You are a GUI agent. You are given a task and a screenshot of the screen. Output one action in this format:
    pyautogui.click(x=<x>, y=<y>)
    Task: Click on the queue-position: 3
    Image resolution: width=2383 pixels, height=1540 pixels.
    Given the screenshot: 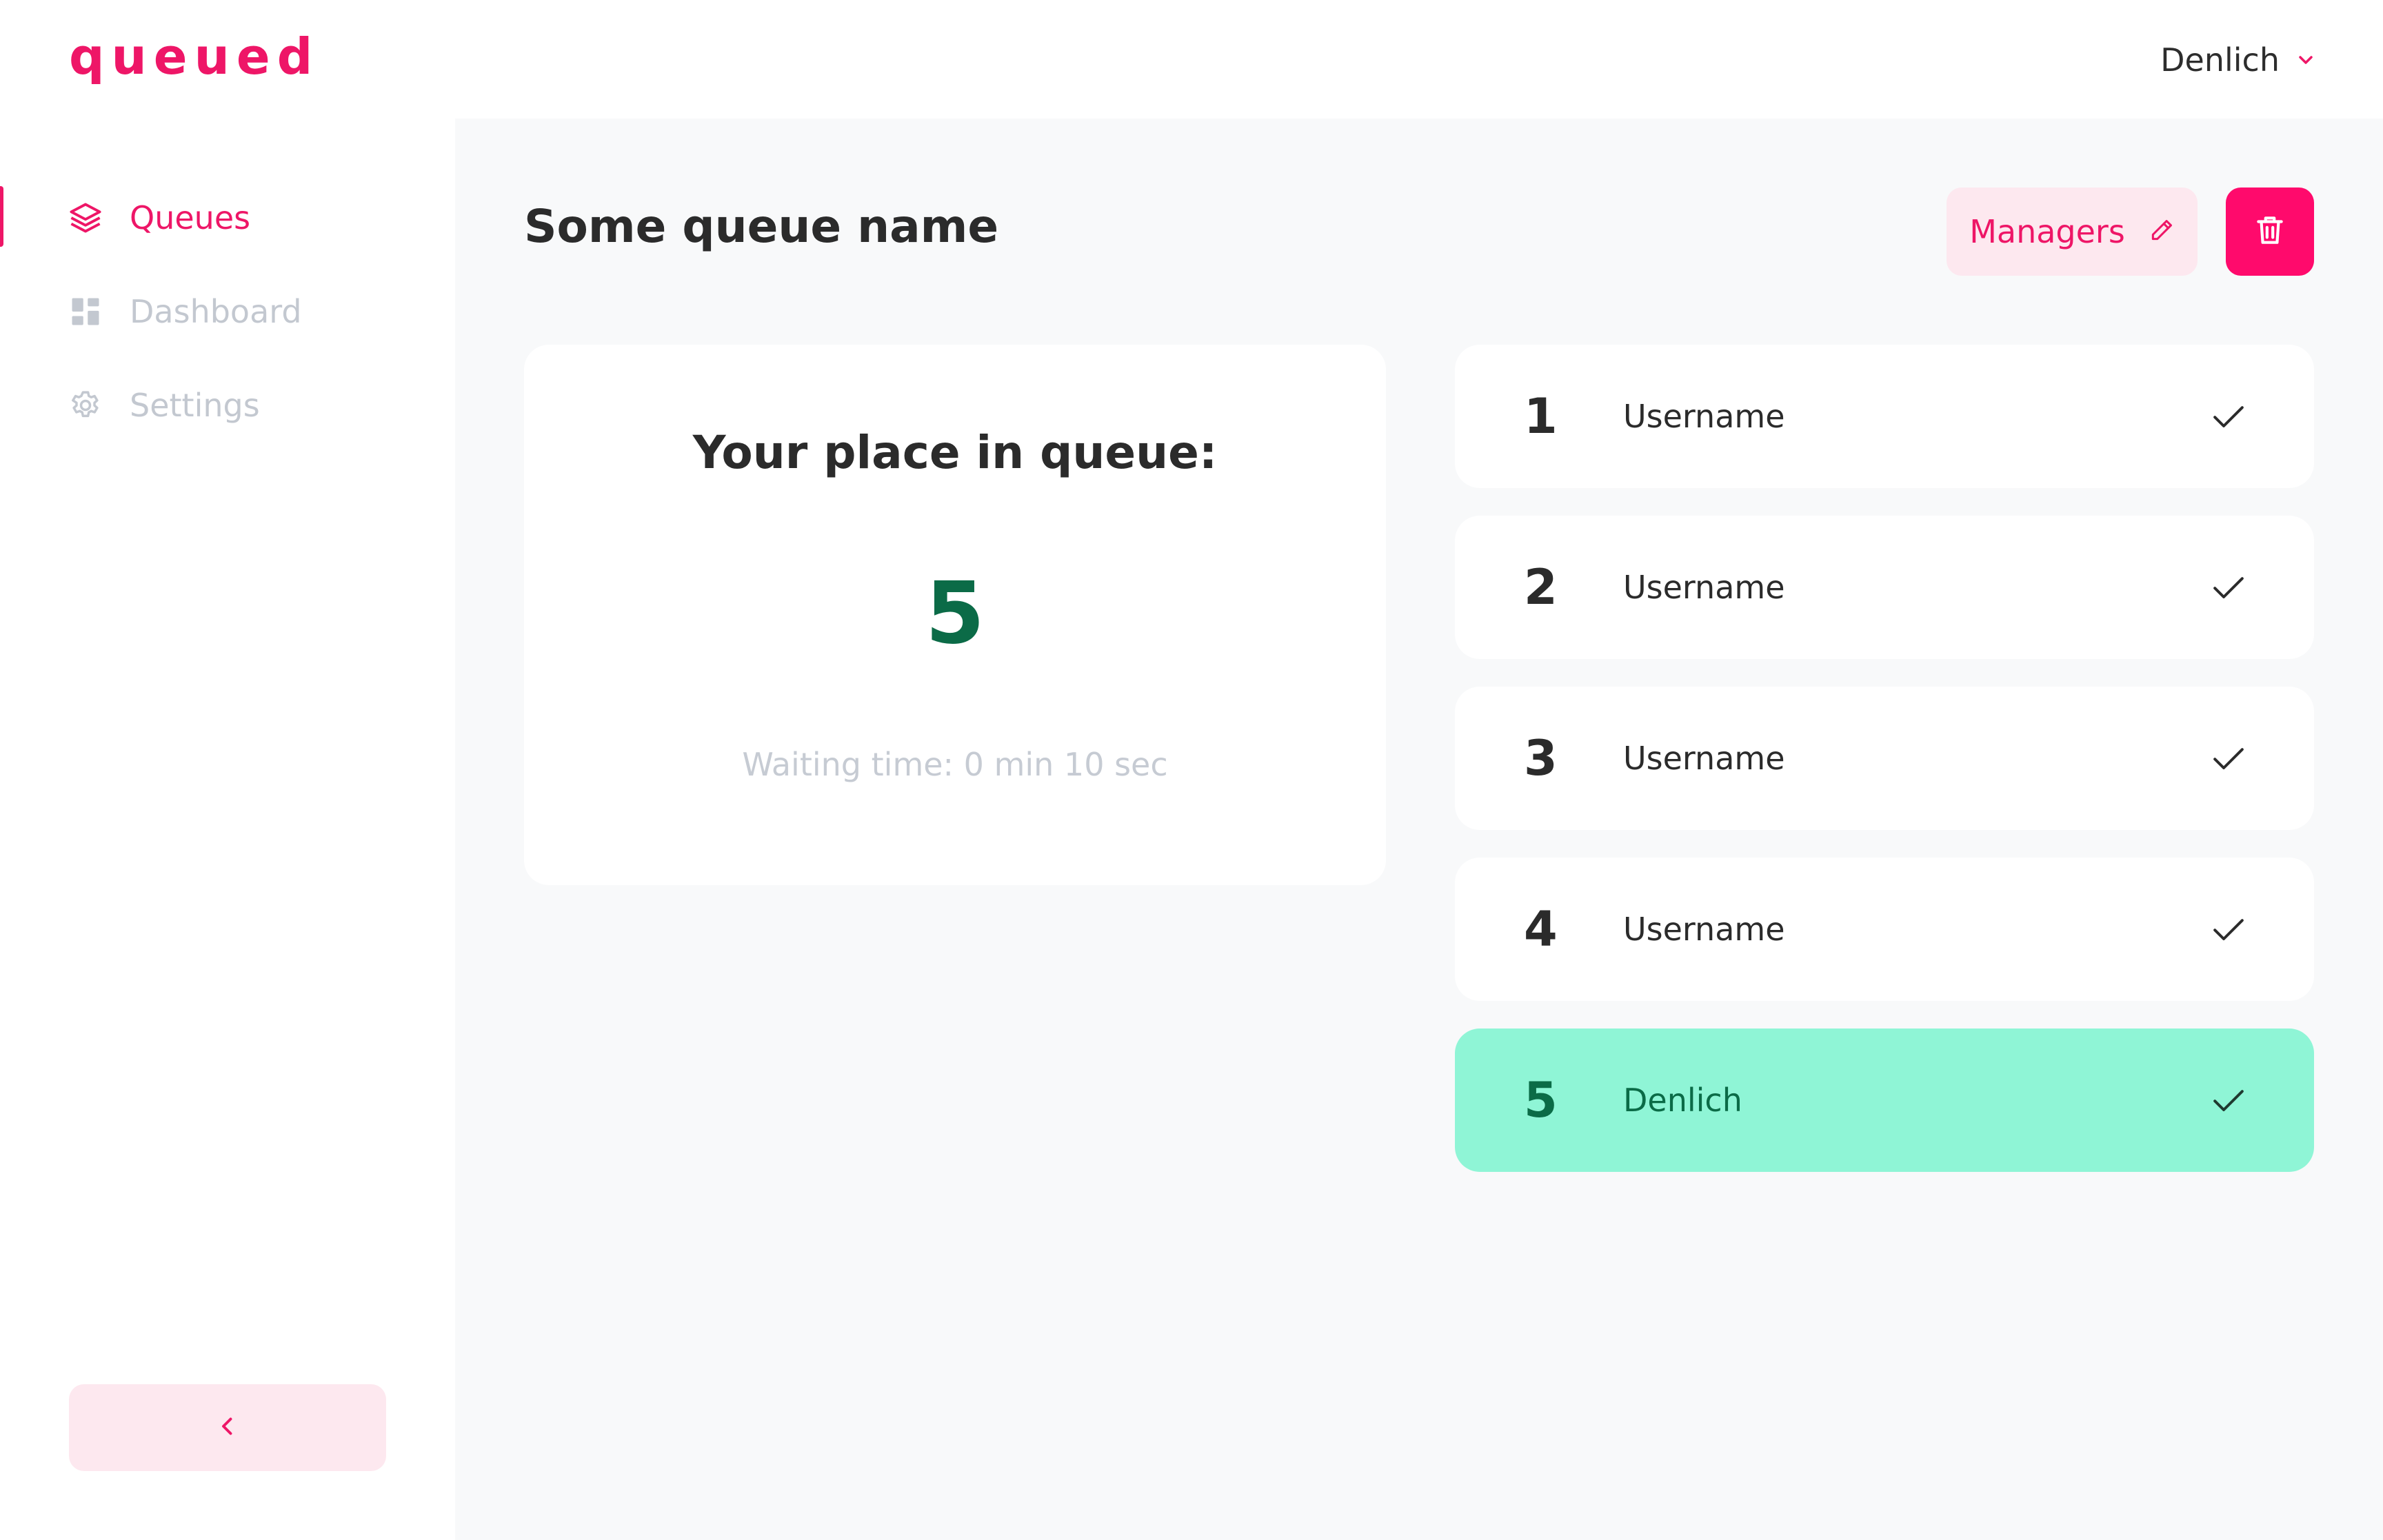 What is the action you would take?
    pyautogui.click(x=1541, y=759)
    